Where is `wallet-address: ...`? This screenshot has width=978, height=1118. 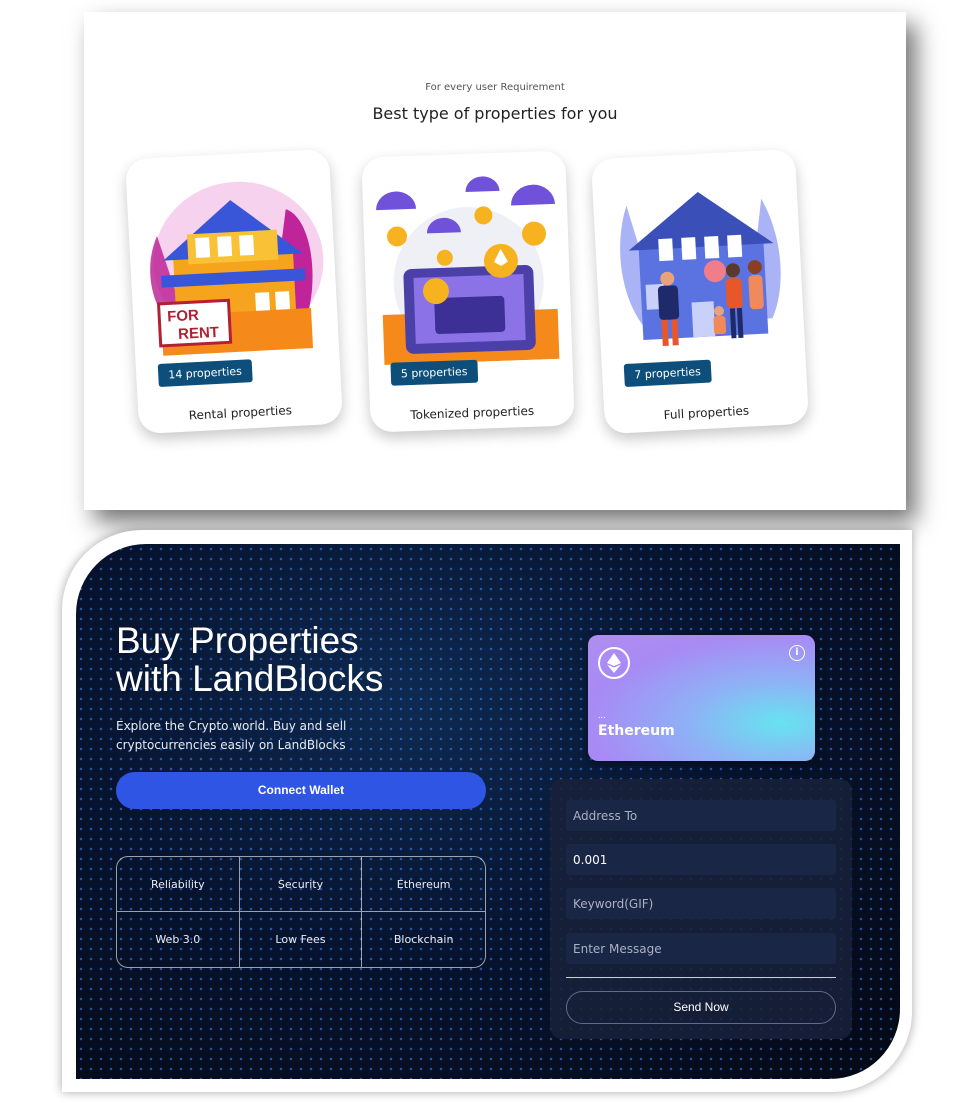 wallet-address: ... is located at coordinates (602, 715).